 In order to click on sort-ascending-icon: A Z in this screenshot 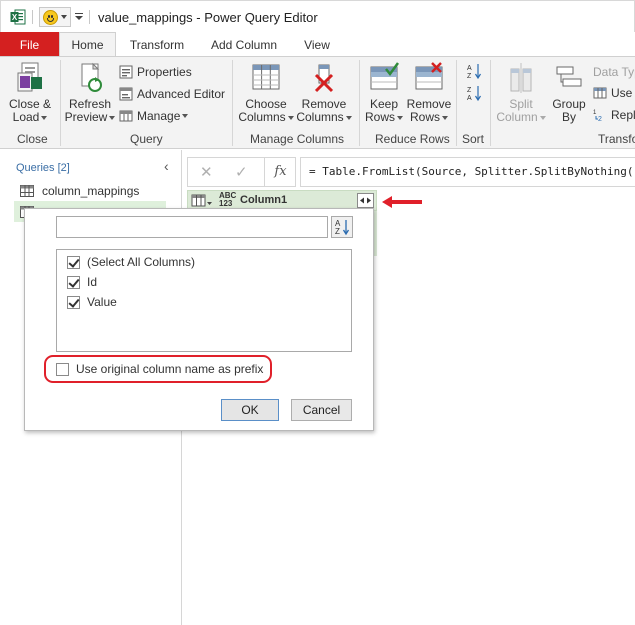, I will do `click(474, 72)`.